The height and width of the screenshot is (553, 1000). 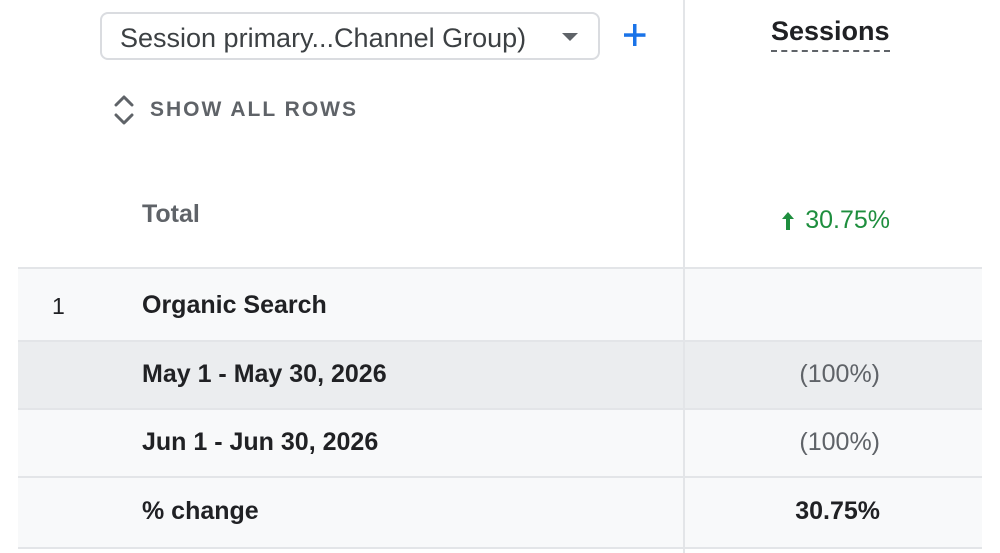 What do you see at coordinates (254, 109) in the screenshot?
I see `show-all-rows-label: SHOW ALL ROWS` at bounding box center [254, 109].